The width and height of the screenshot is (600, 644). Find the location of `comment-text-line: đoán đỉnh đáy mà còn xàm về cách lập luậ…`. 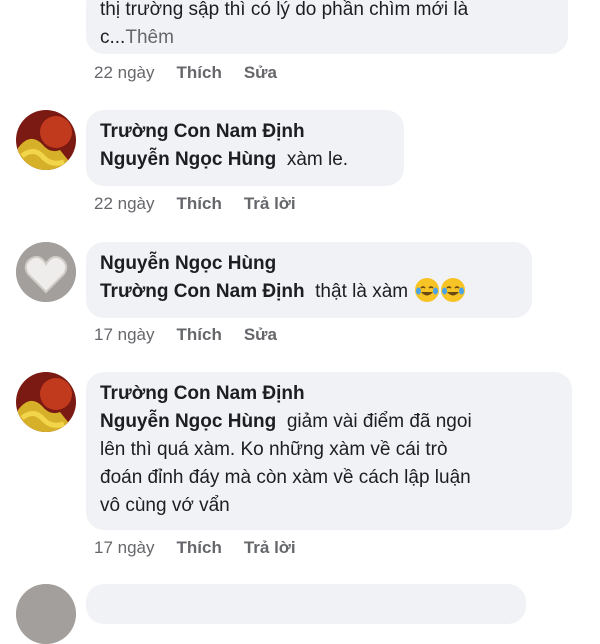

comment-text-line: đoán đỉnh đáy mà còn xàm về cách lập luậ… is located at coordinates (285, 477).